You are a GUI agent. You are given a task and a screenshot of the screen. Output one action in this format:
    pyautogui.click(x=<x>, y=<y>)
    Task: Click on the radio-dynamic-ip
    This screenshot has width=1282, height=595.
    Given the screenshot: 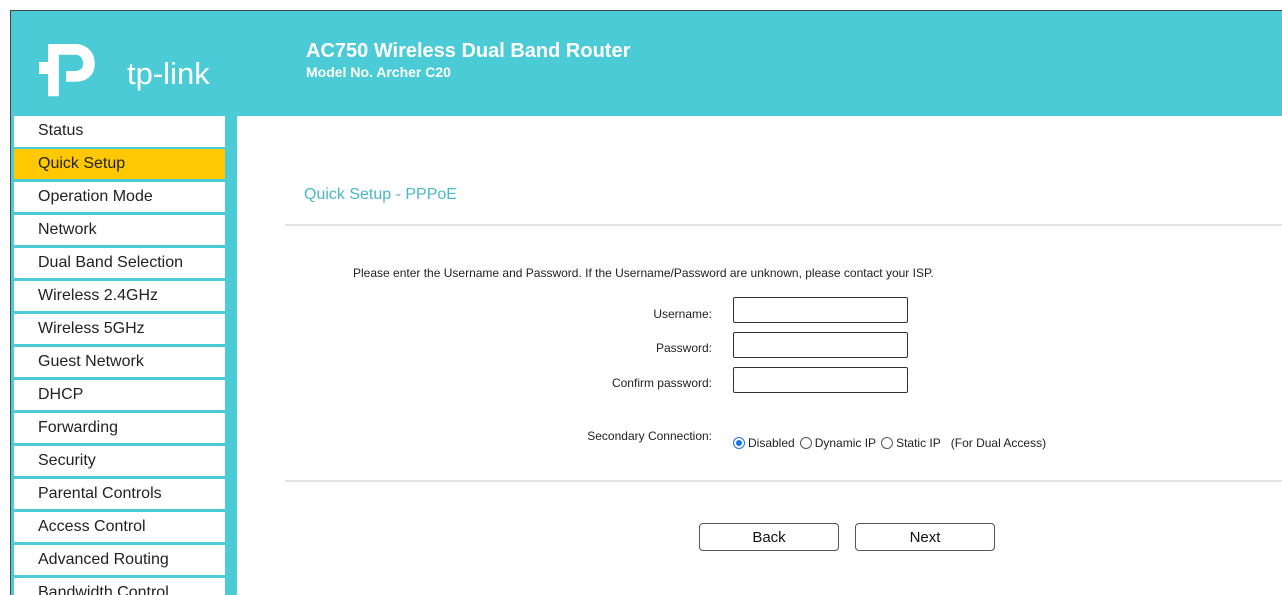 What is the action you would take?
    pyautogui.click(x=805, y=443)
    